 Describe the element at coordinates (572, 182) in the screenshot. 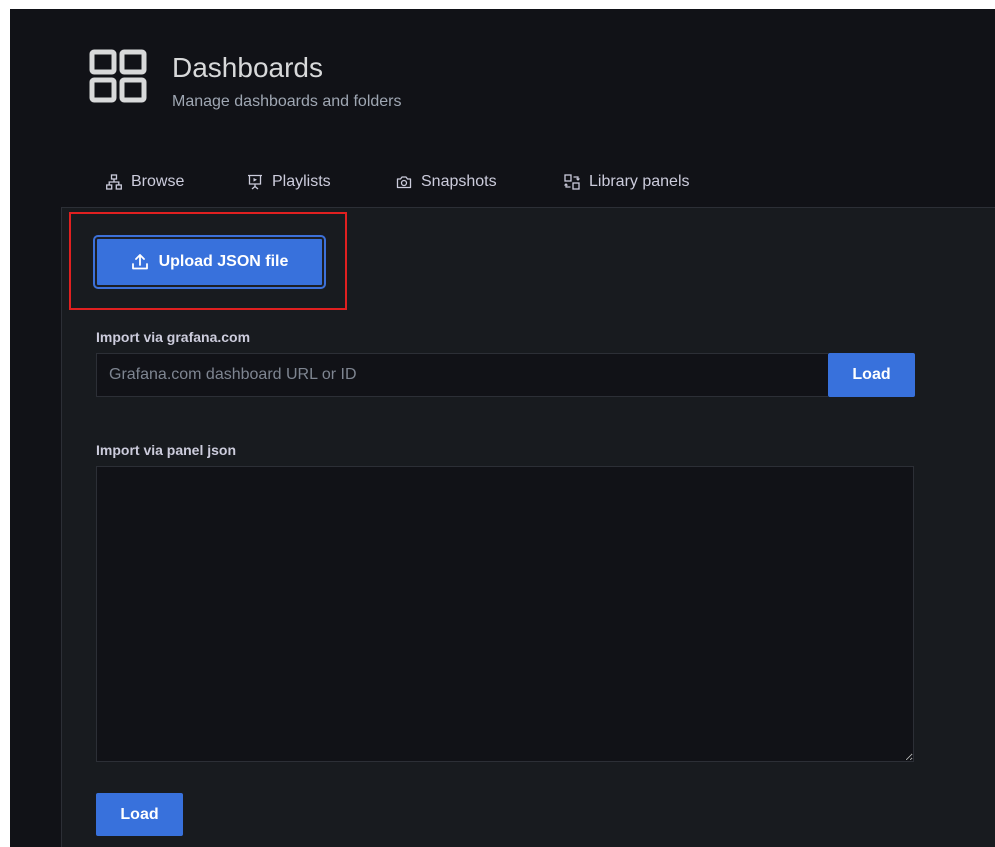

I see `library-panel-icon` at that location.